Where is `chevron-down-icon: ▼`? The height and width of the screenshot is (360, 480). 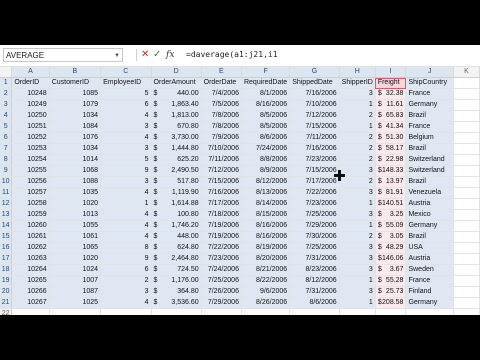 chevron-down-icon: ▼ is located at coordinates (117, 56).